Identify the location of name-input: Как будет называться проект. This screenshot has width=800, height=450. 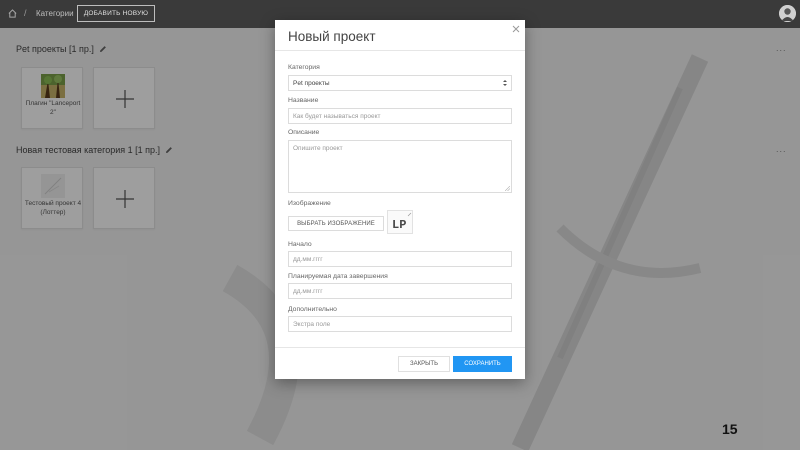
(400, 116).